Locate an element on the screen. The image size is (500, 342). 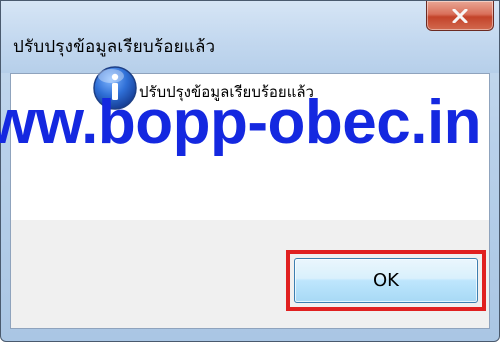
dialog-title: ปรับปรุงข้อมูลเรียบร้อยแล้ว is located at coordinates (114, 47).